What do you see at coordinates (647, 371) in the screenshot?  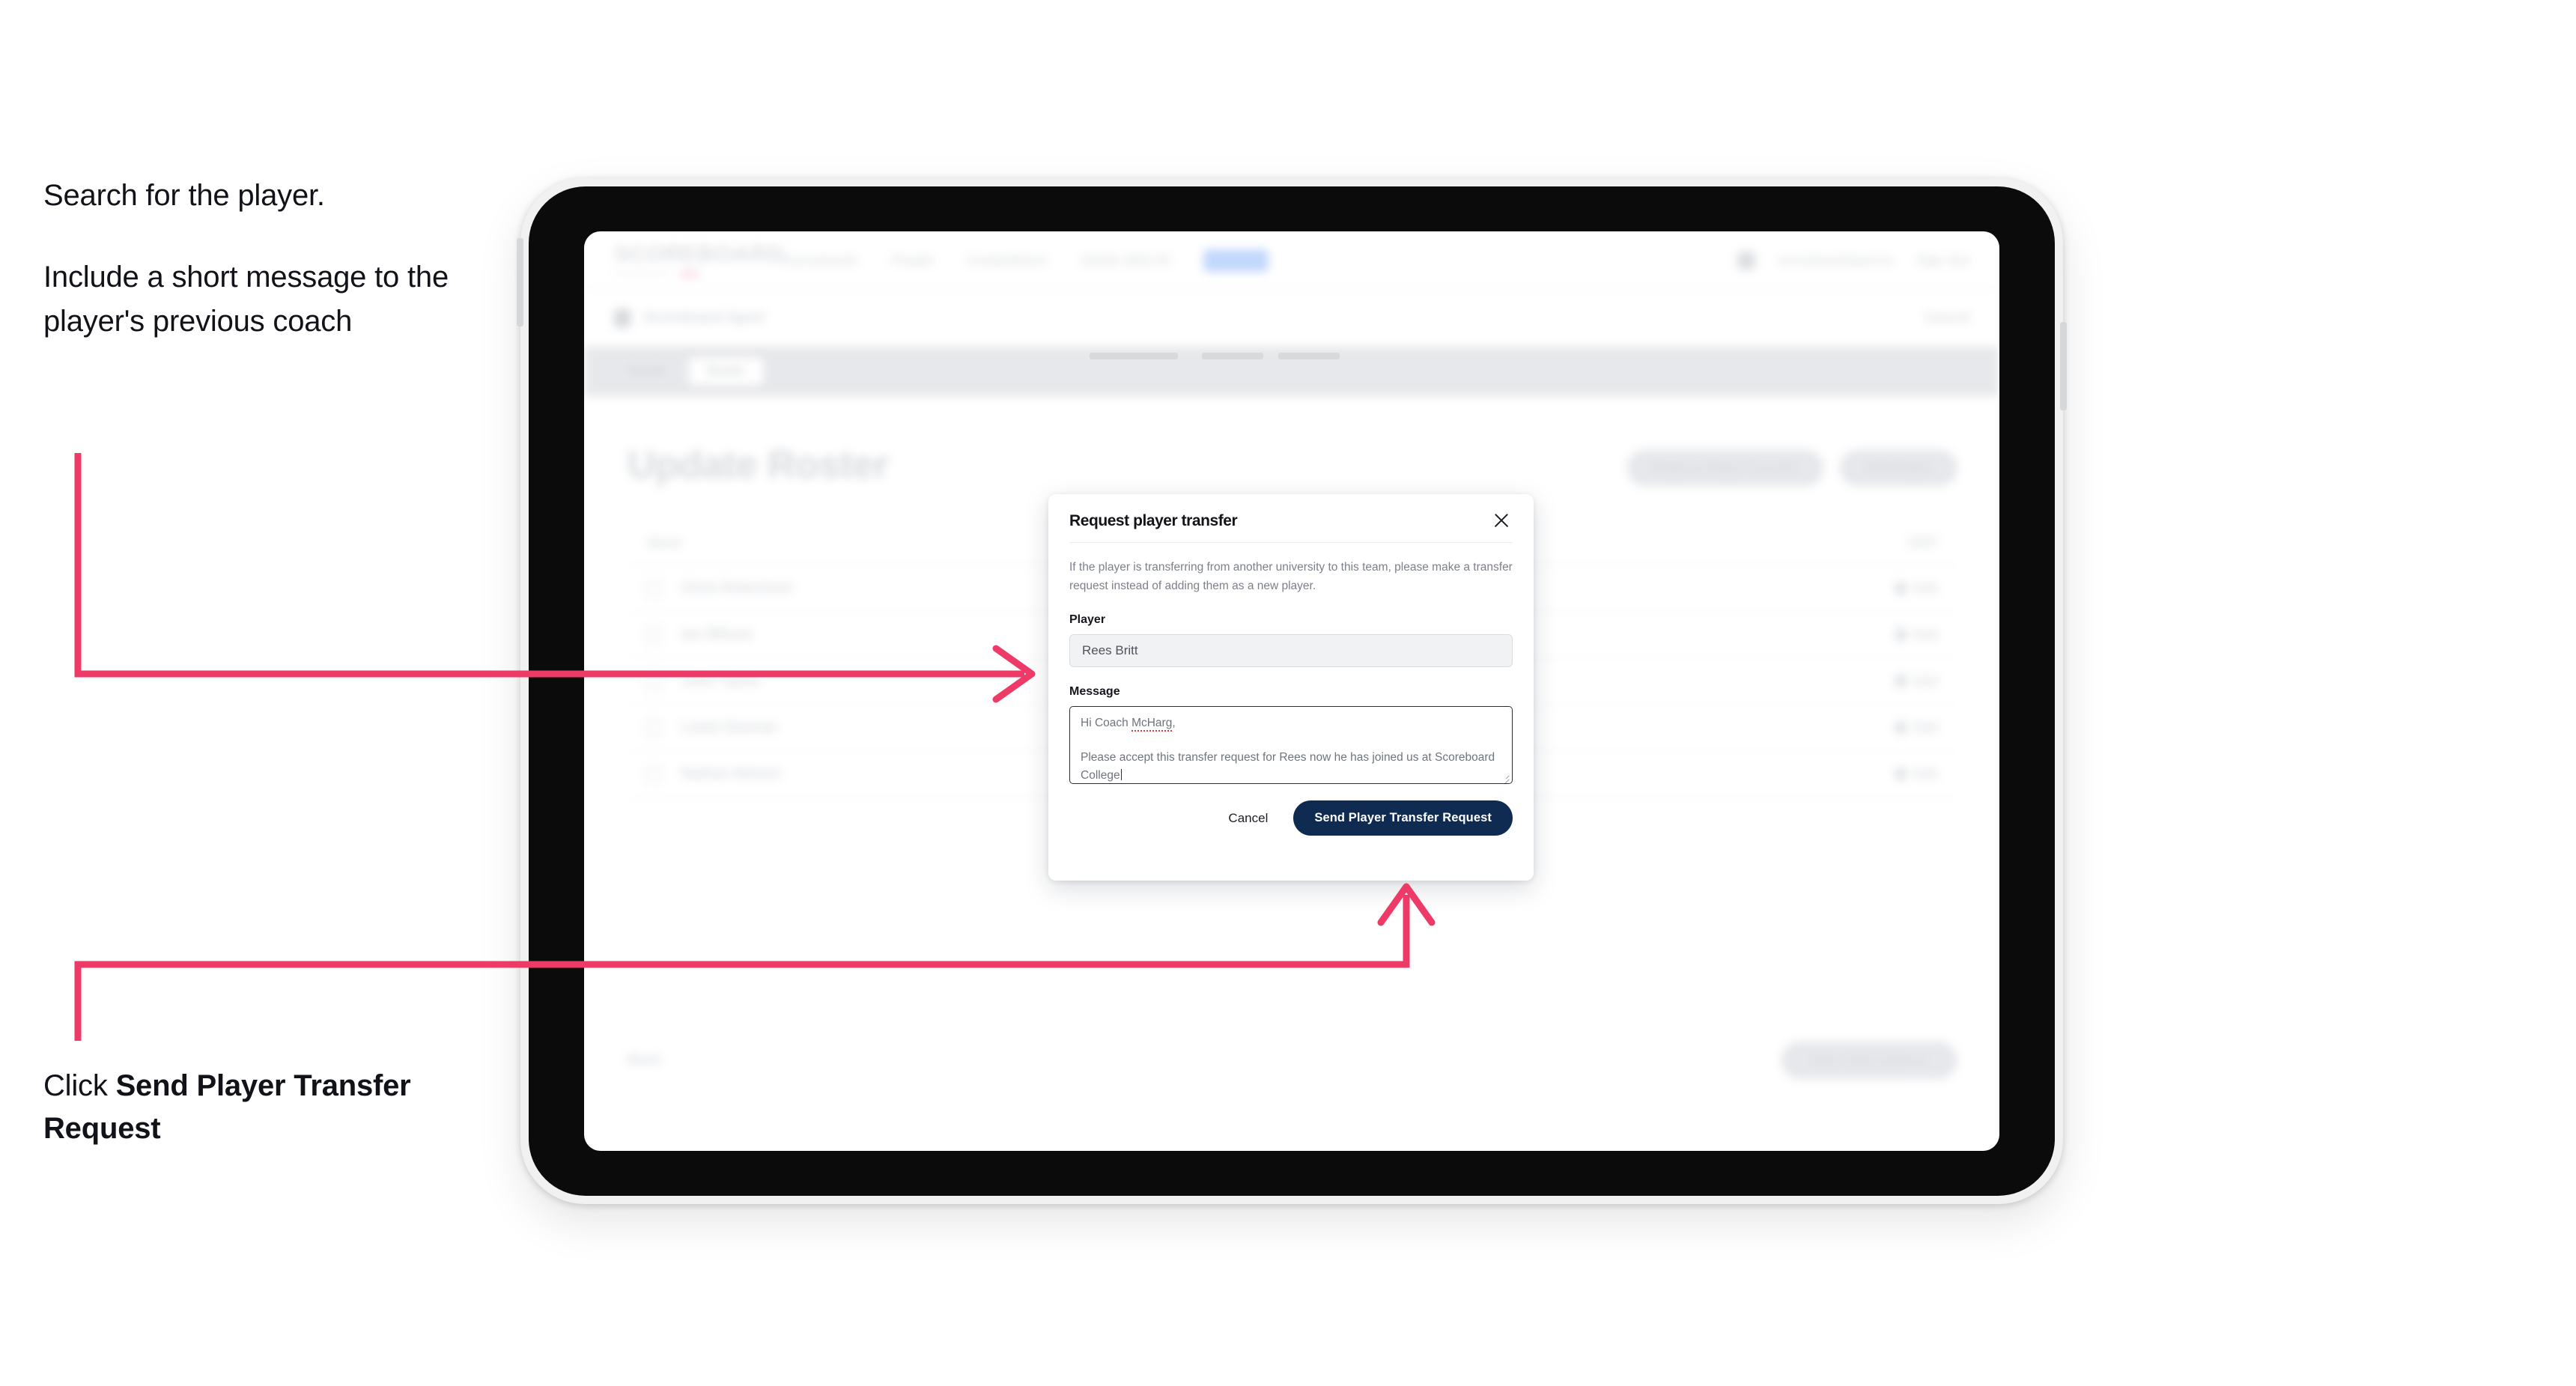 I see `tab-details: Details` at bounding box center [647, 371].